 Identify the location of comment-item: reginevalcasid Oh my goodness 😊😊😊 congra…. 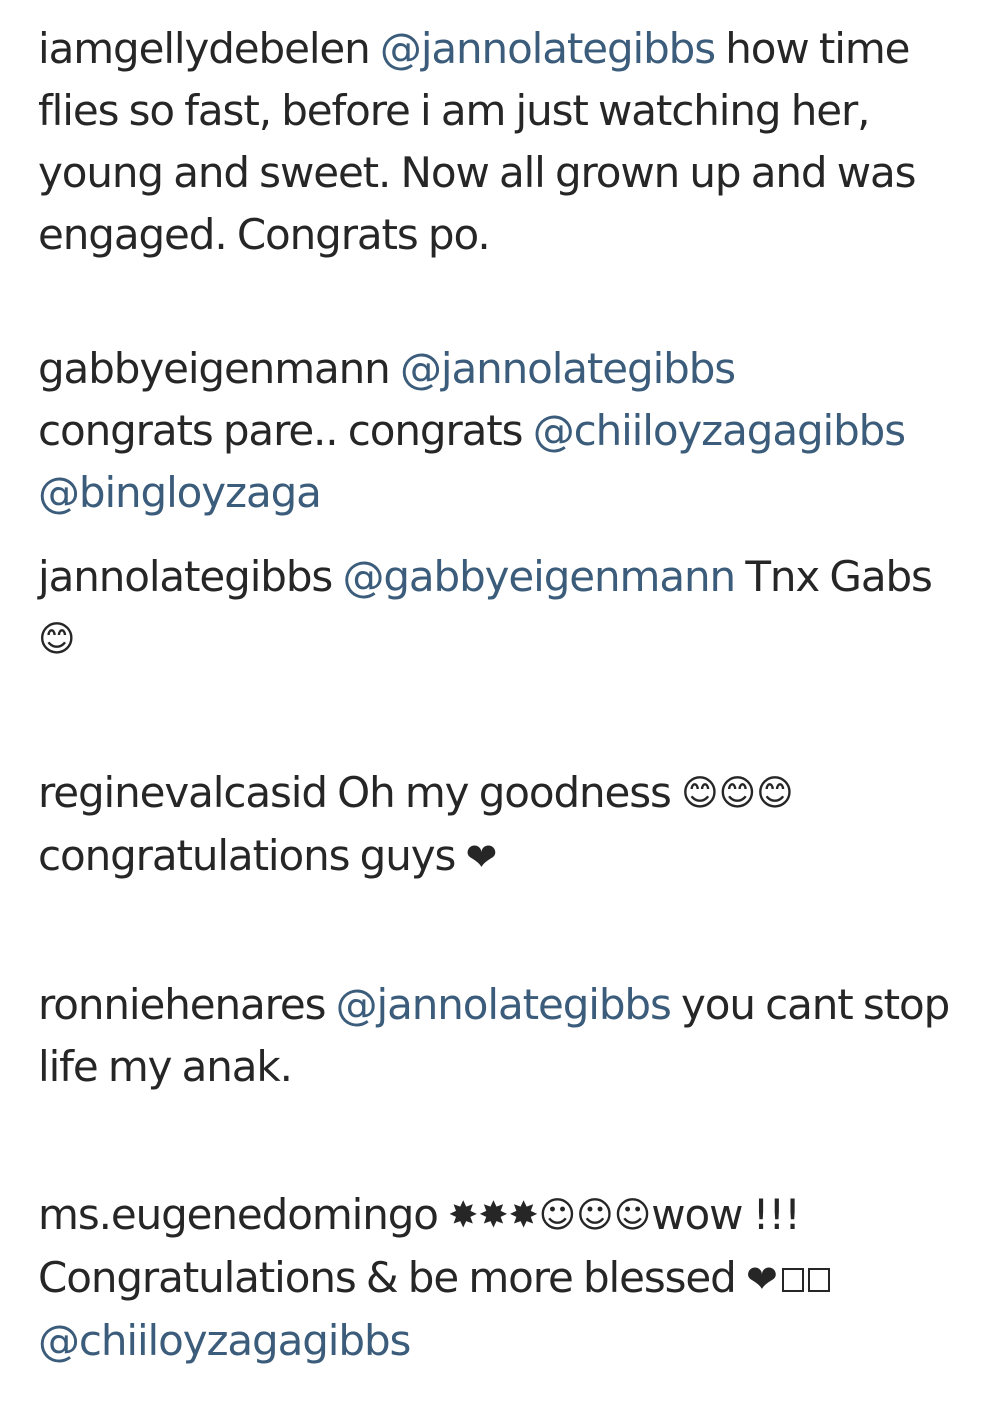
(508, 825).